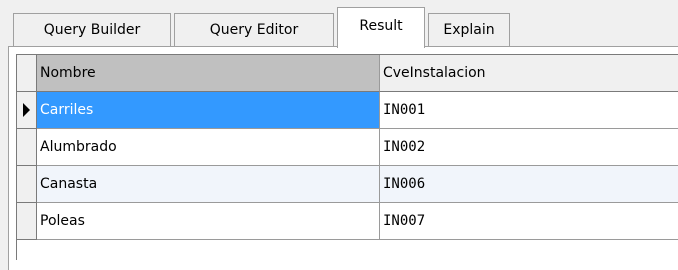 The height and width of the screenshot is (270, 678). I want to click on row-pointer-icon, so click(26, 110).